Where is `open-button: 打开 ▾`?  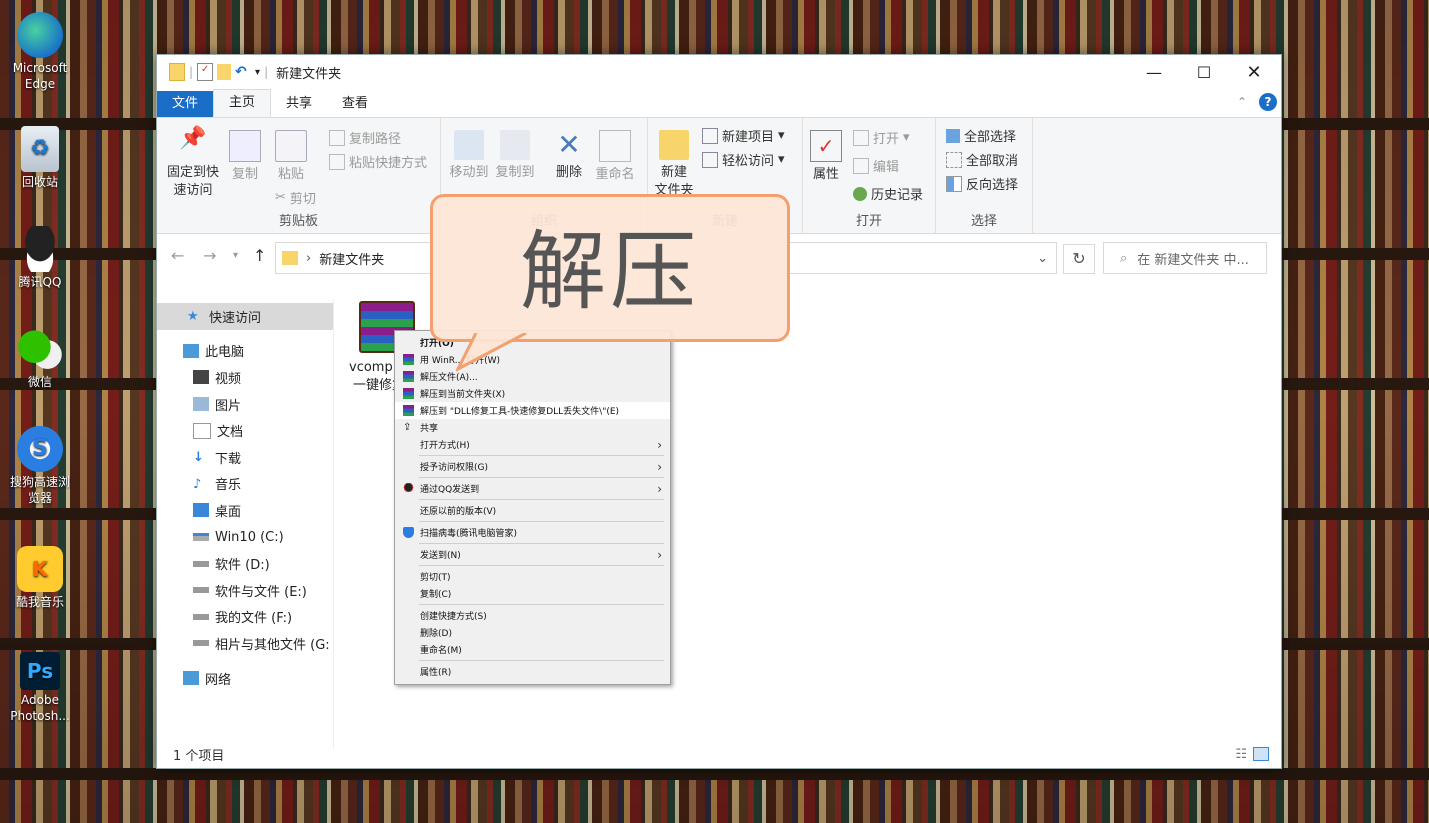
open-button: 打开 ▾ is located at coordinates (881, 137).